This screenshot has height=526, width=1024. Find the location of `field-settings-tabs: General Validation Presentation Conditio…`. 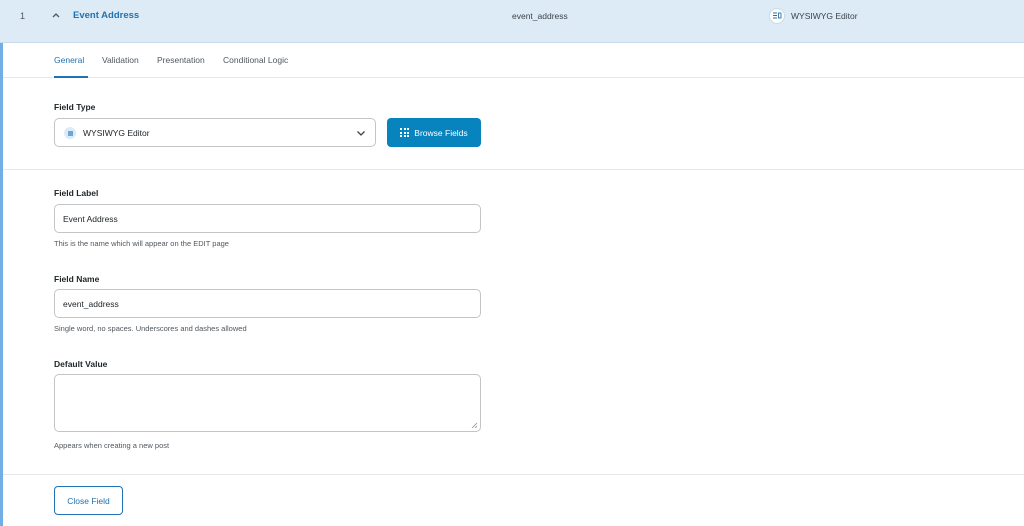

field-settings-tabs: General Validation Presentation Conditio… is located at coordinates (513, 60).